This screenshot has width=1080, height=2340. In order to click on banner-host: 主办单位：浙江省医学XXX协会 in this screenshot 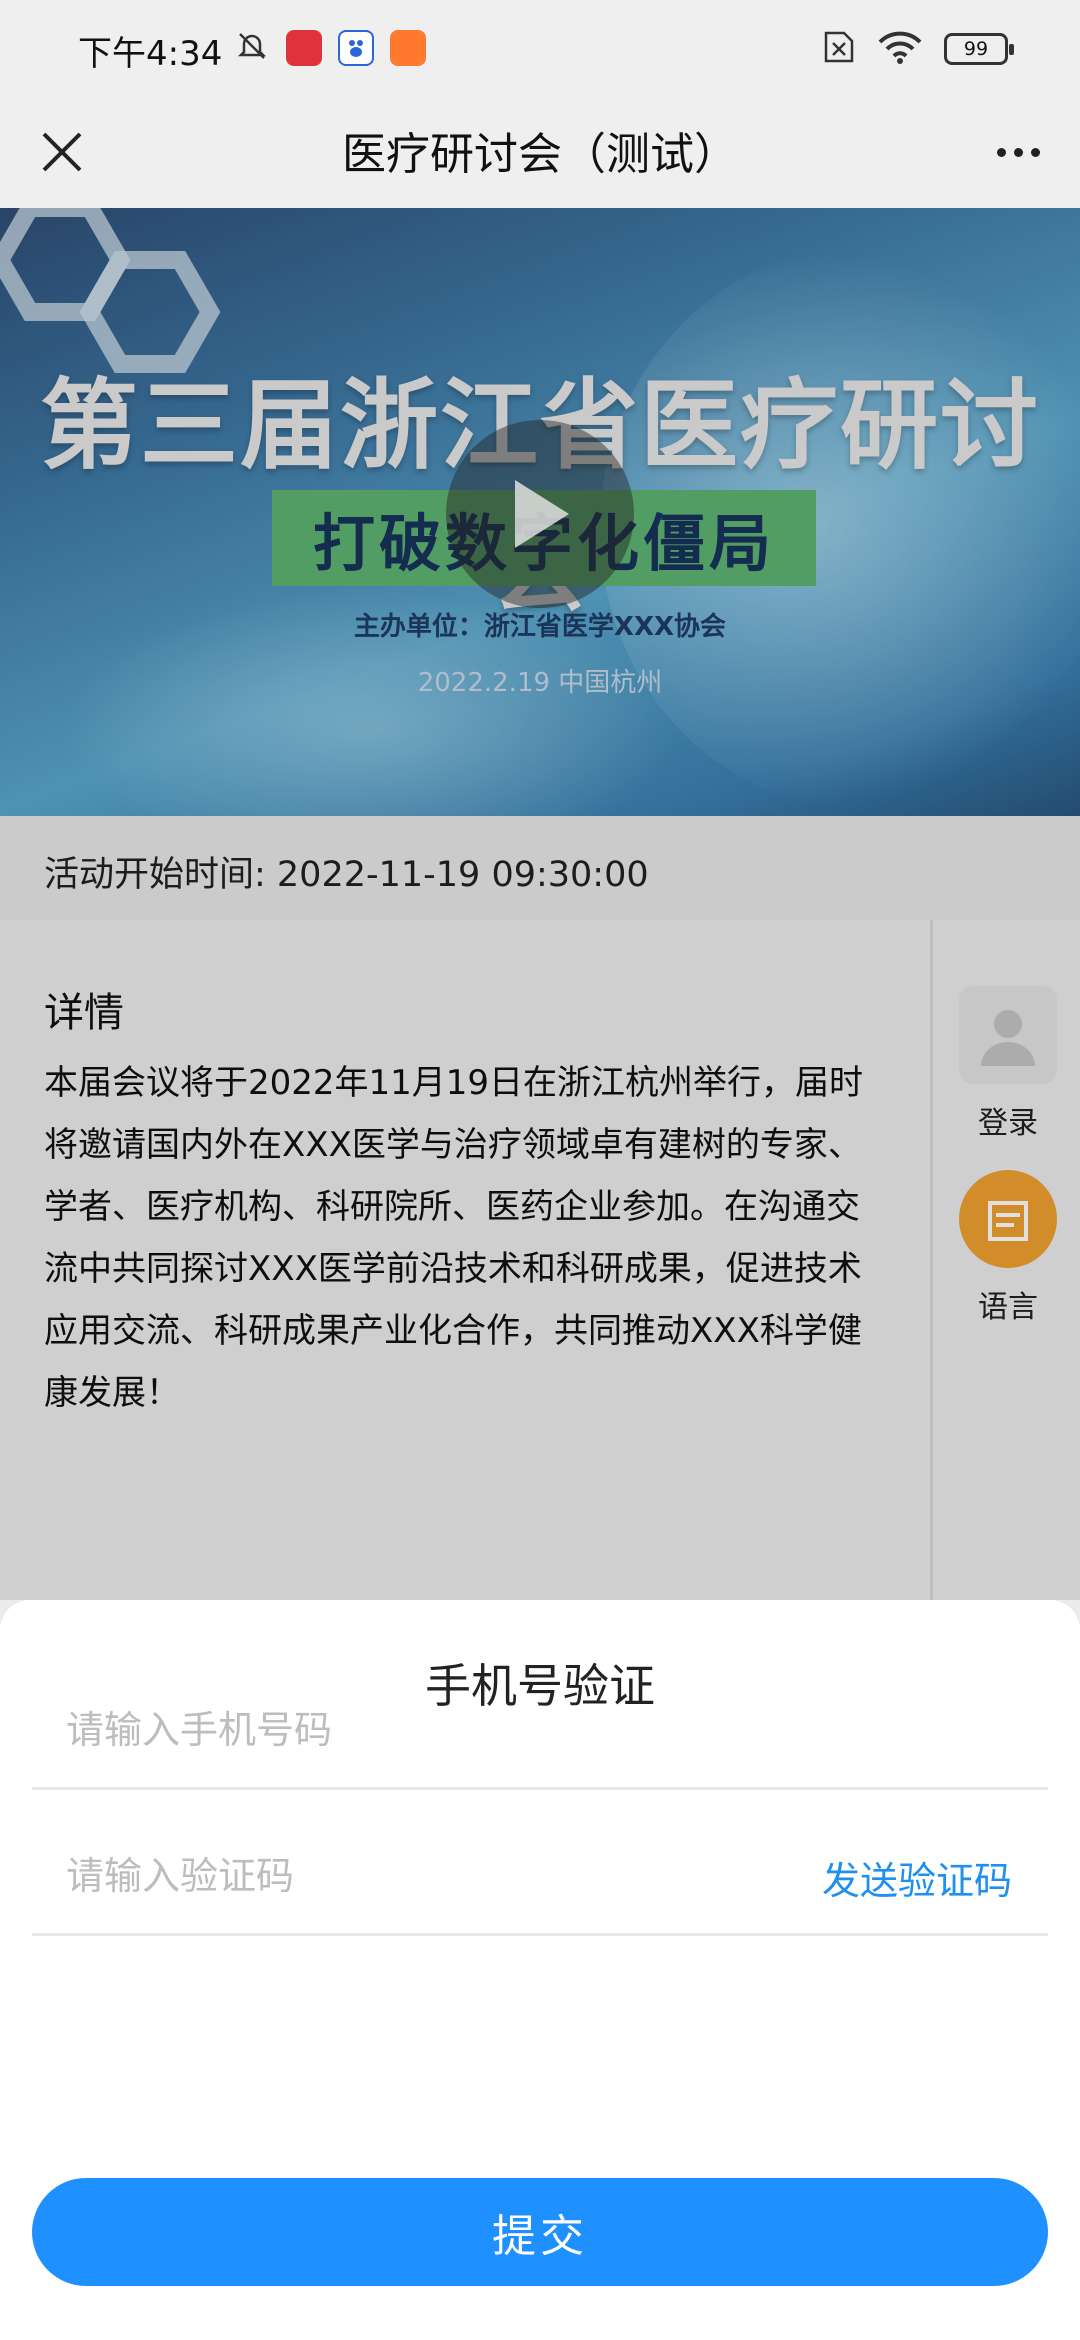, I will do `click(540, 627)`.